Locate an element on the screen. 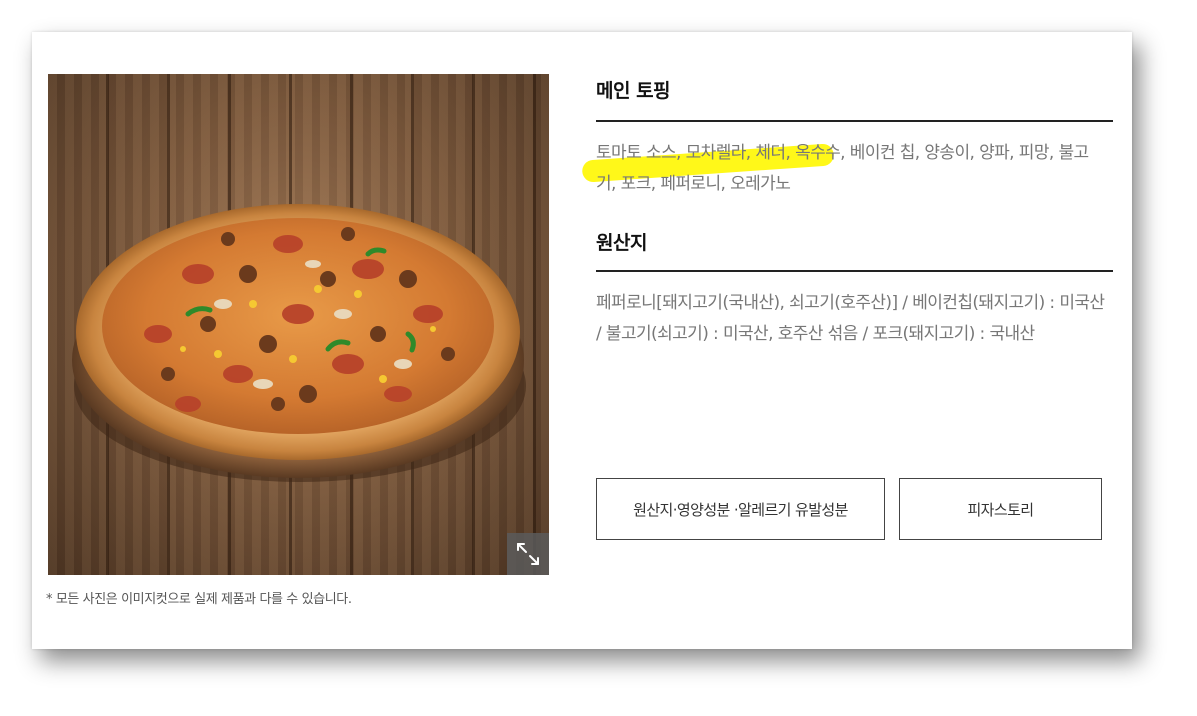  expand-image-button is located at coordinates (528, 554).